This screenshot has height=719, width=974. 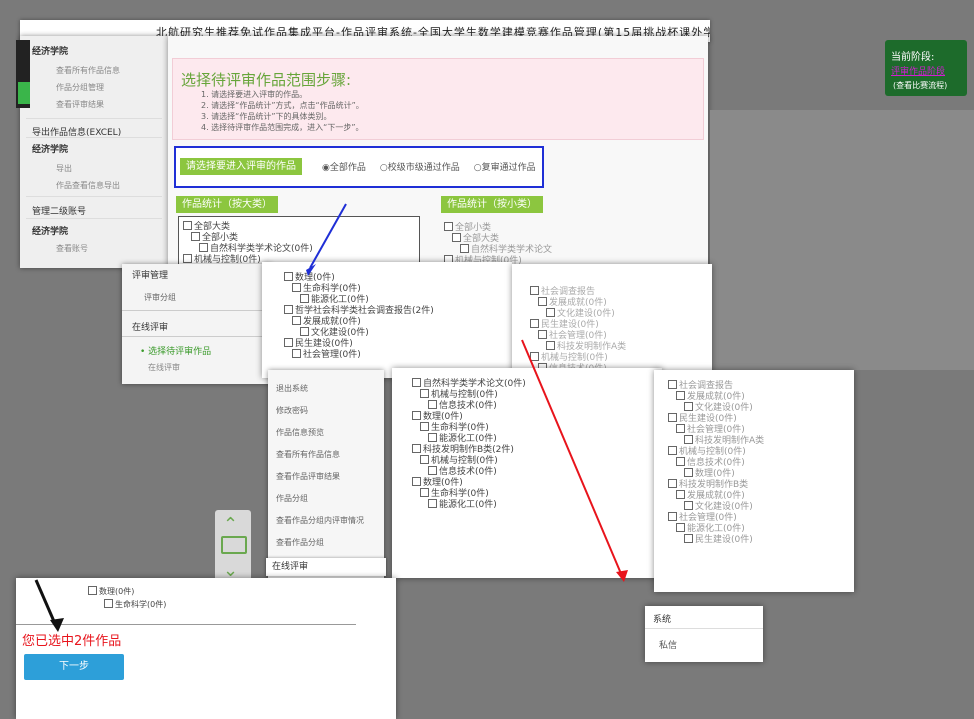 I want to click on red-arrow, so click(x=572, y=458).